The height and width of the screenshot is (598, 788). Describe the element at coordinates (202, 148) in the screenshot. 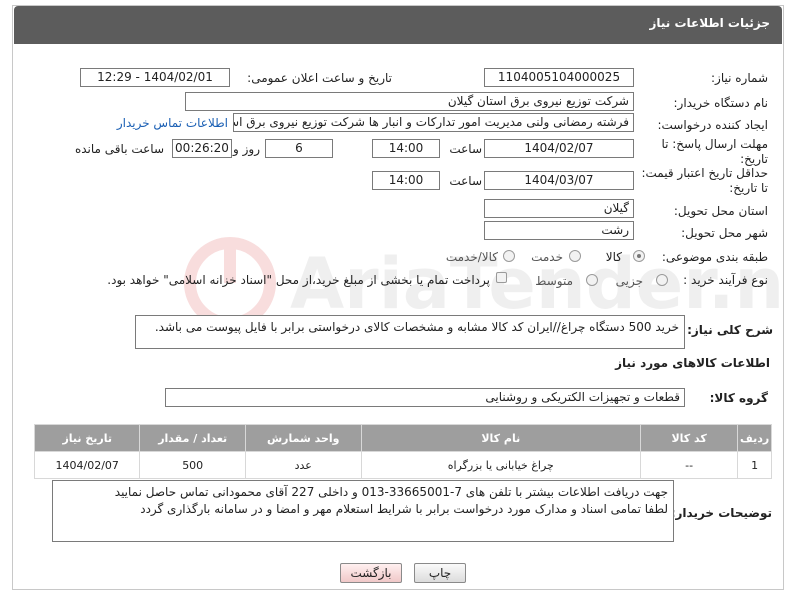

I see `remaining-time-field: 00:26:20` at that location.